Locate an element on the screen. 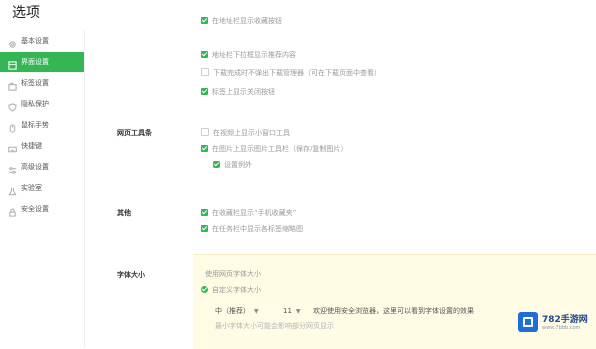  option-download-popup: 下载完成时不弹出下载管理器（可在下载页面中查看） is located at coordinates (291, 73).